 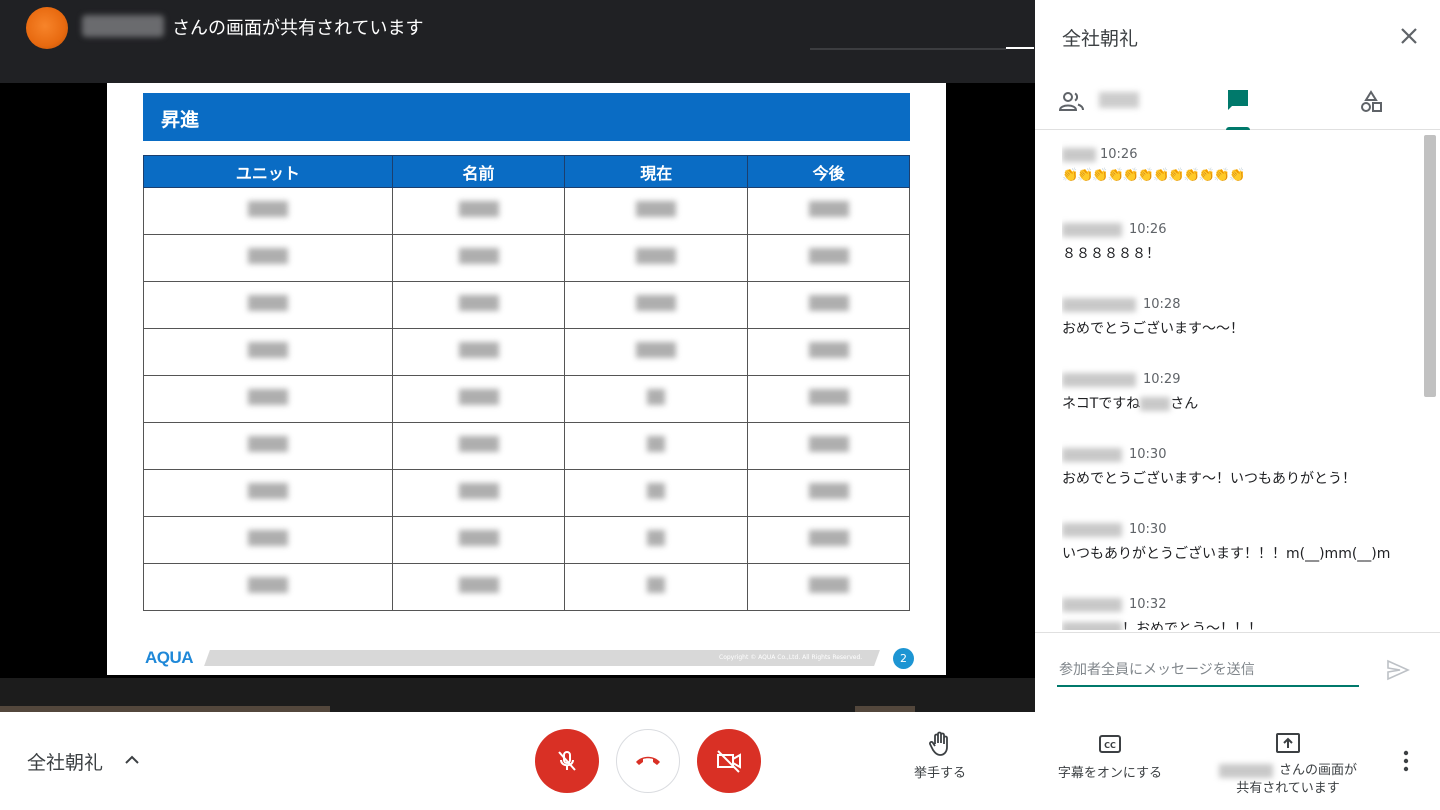 What do you see at coordinates (65, 763) in the screenshot?
I see `meeting-name: 全社朝礼` at bounding box center [65, 763].